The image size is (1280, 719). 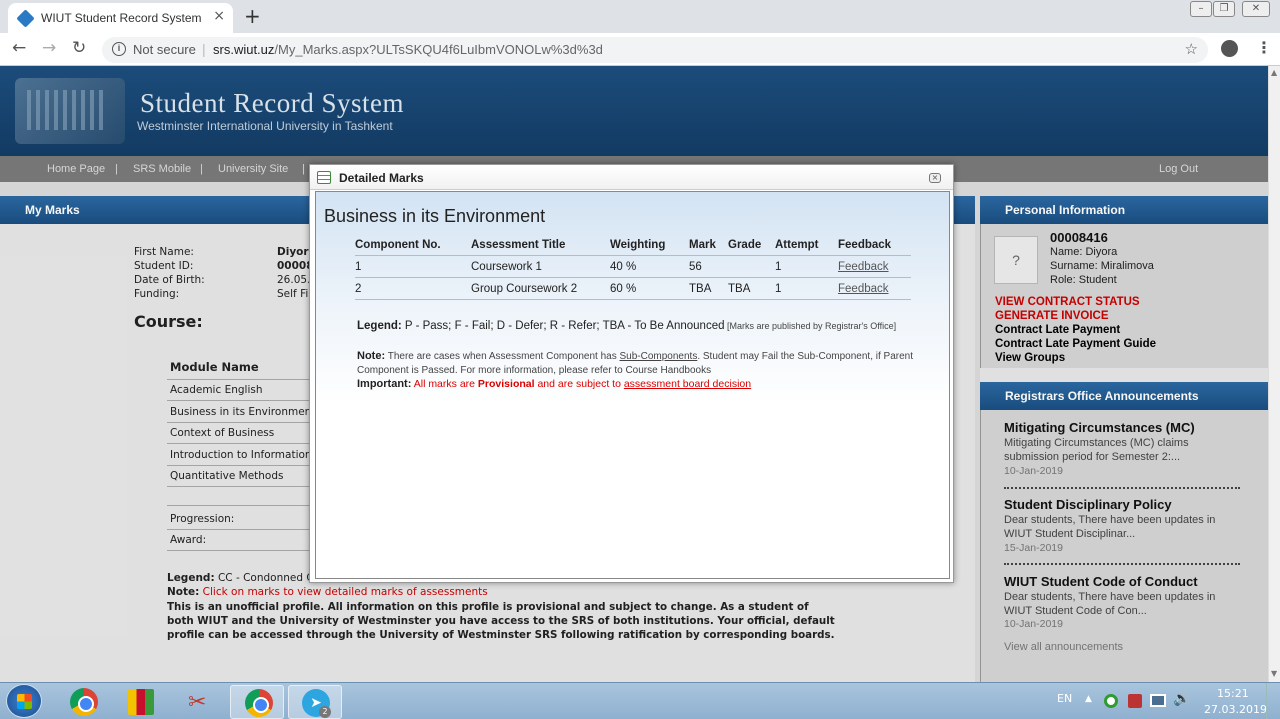 I want to click on col-grade: Grade, so click(x=751, y=246).